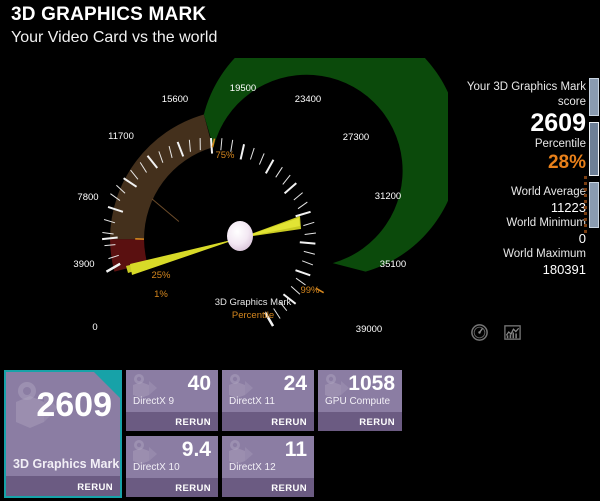  What do you see at coordinates (544, 254) in the screenshot?
I see `world-maximum-label: World Maximum` at bounding box center [544, 254].